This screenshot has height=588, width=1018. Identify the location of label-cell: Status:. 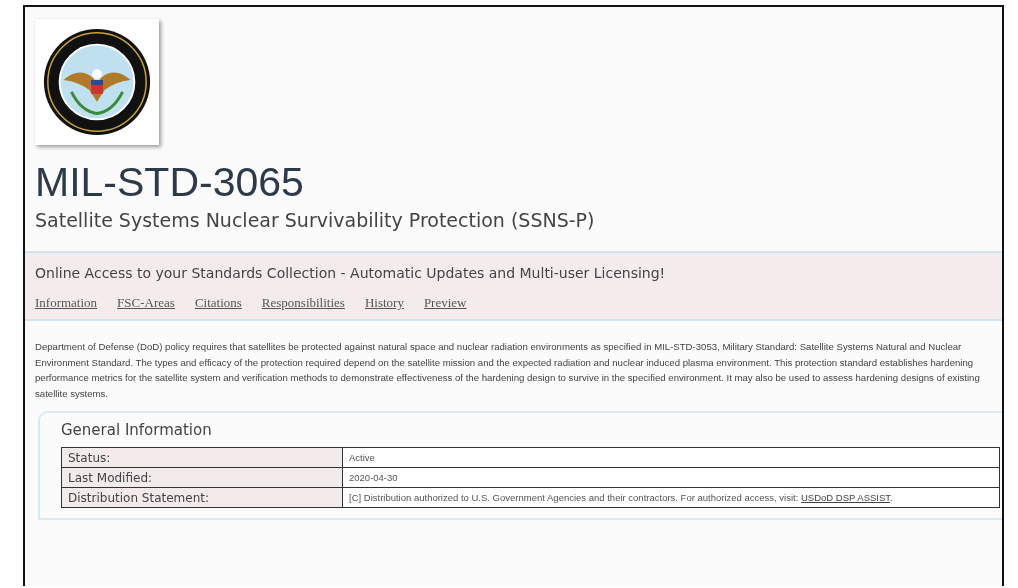
(202, 457).